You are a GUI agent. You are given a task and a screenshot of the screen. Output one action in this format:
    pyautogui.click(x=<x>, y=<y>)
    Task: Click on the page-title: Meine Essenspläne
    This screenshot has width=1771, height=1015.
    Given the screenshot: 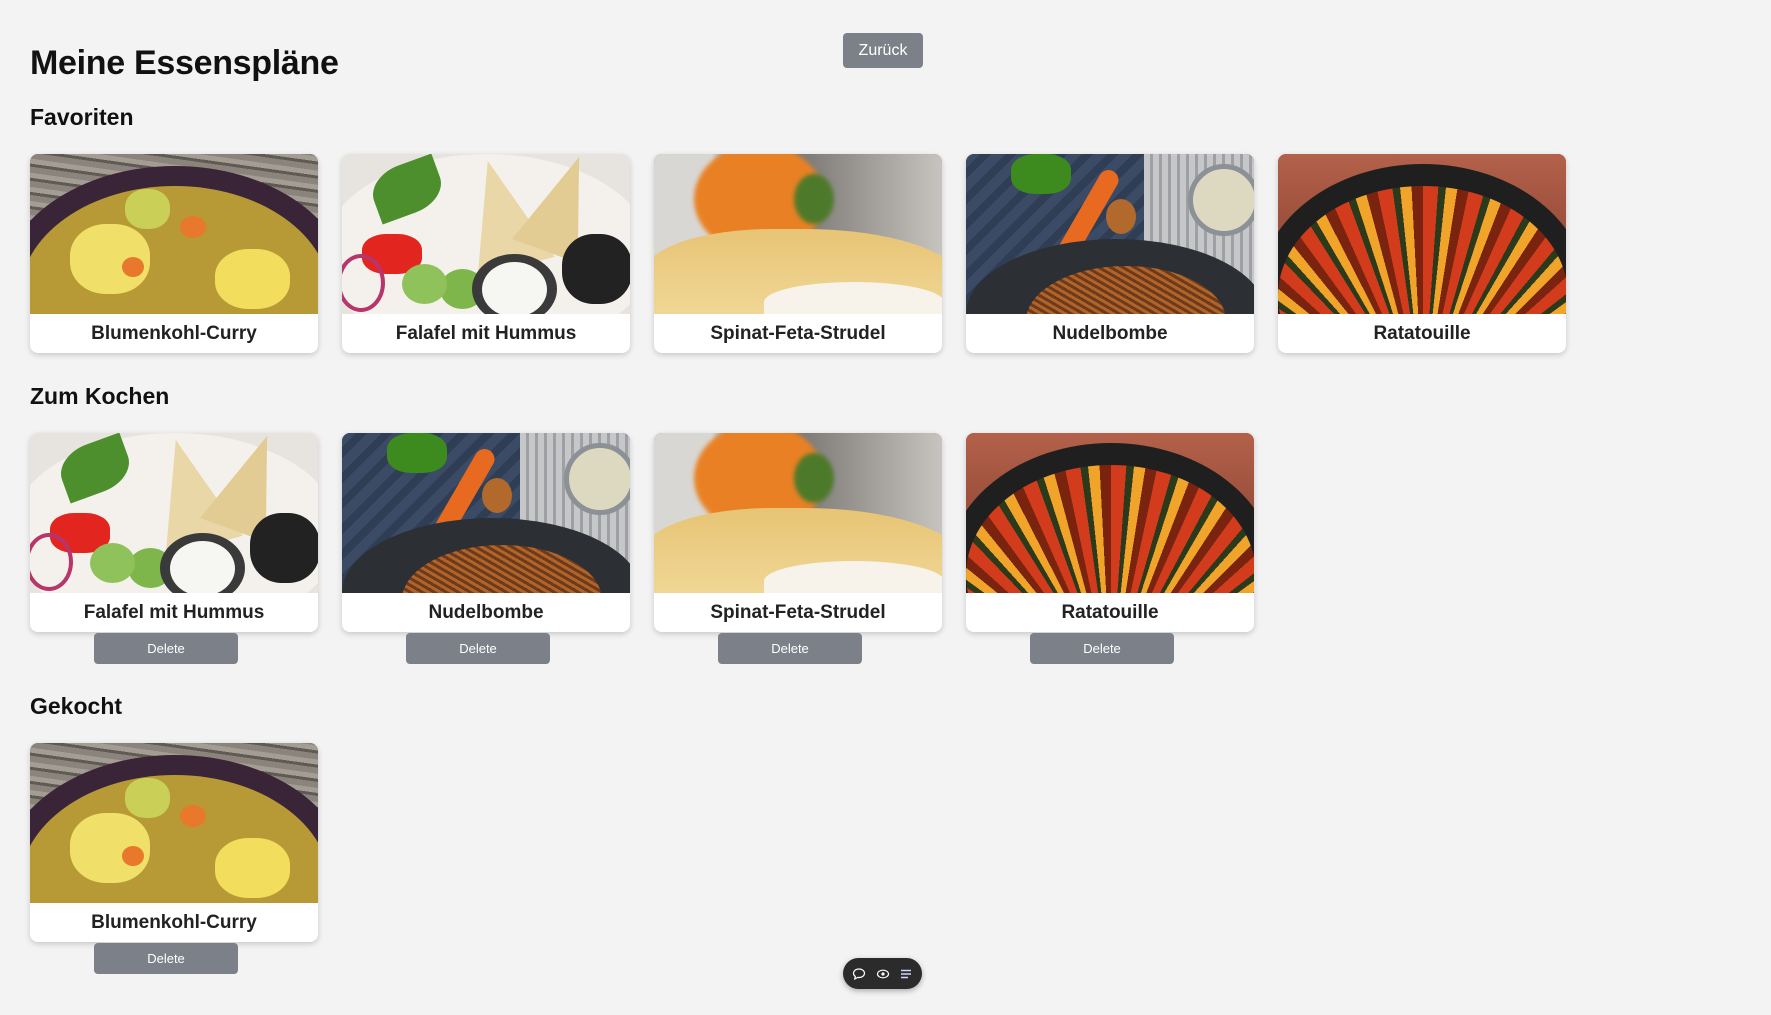 What is the action you would take?
    pyautogui.click(x=184, y=63)
    